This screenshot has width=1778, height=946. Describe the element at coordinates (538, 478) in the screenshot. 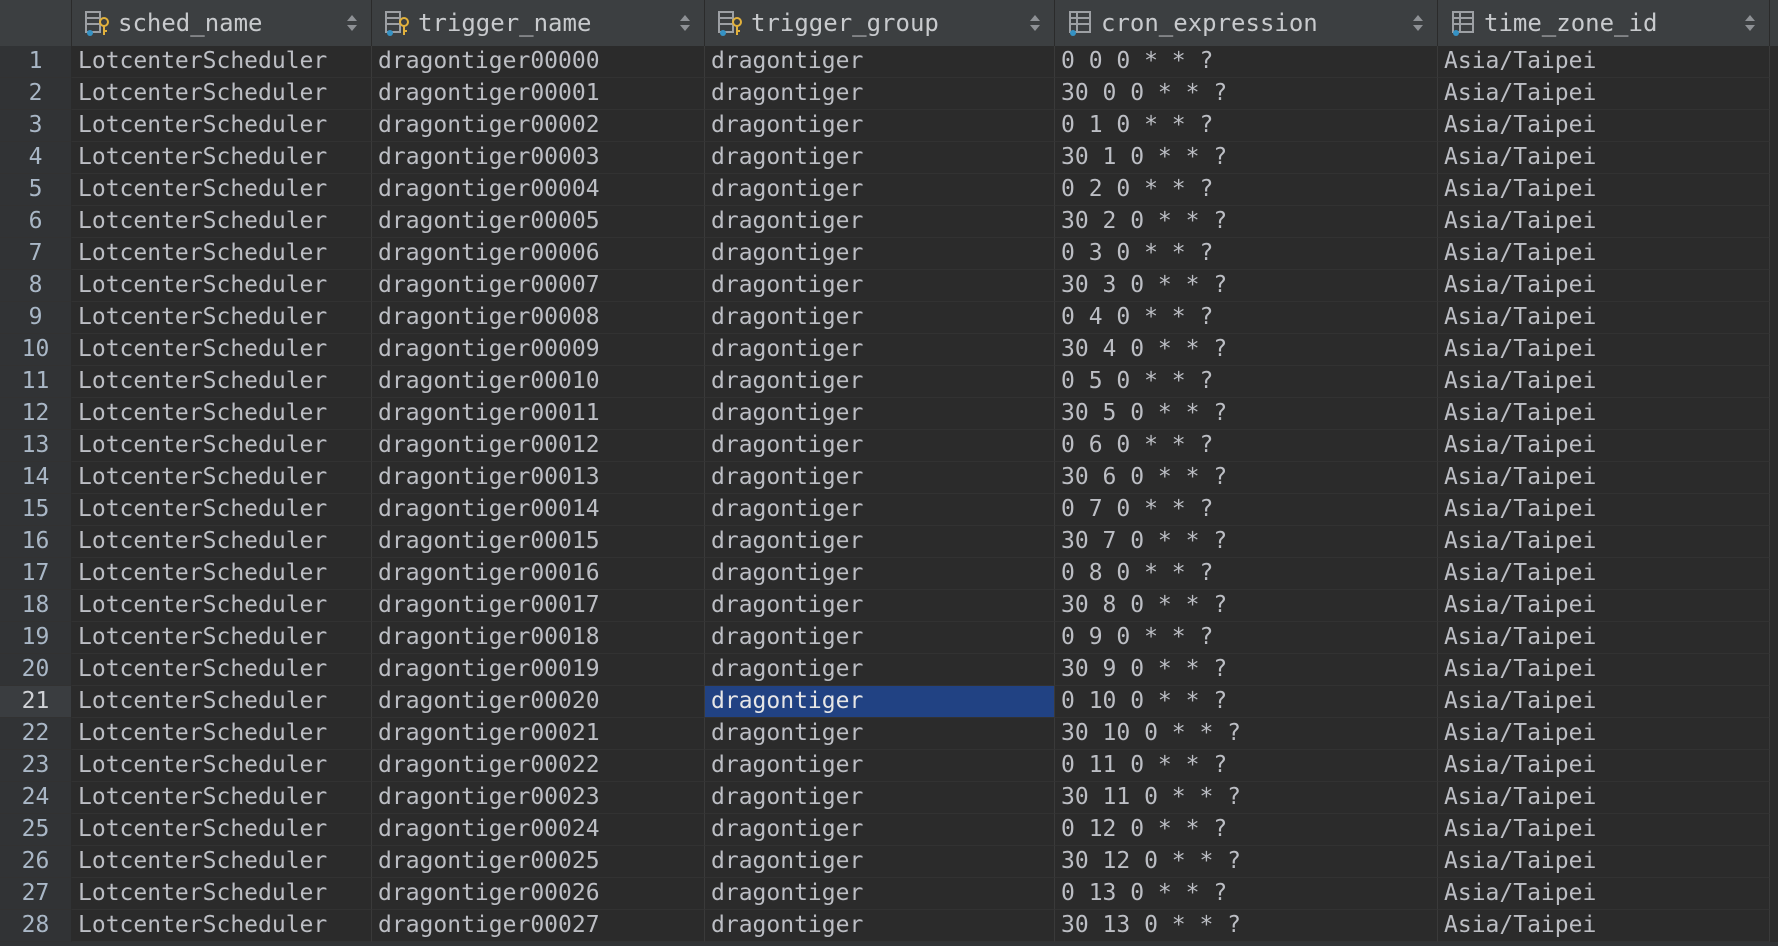

I see `cell-trigger-name: dragontiger00013` at that location.